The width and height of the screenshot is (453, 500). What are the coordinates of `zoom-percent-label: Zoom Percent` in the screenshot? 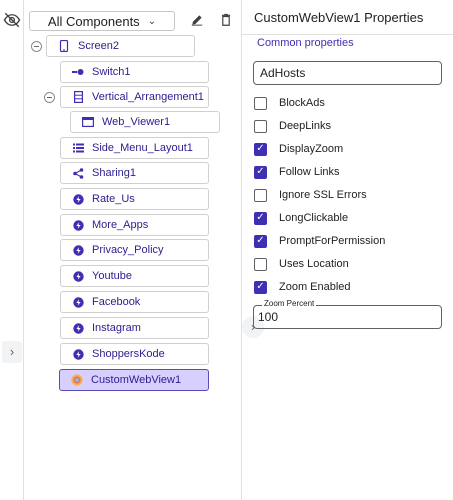 It's located at (289, 303).